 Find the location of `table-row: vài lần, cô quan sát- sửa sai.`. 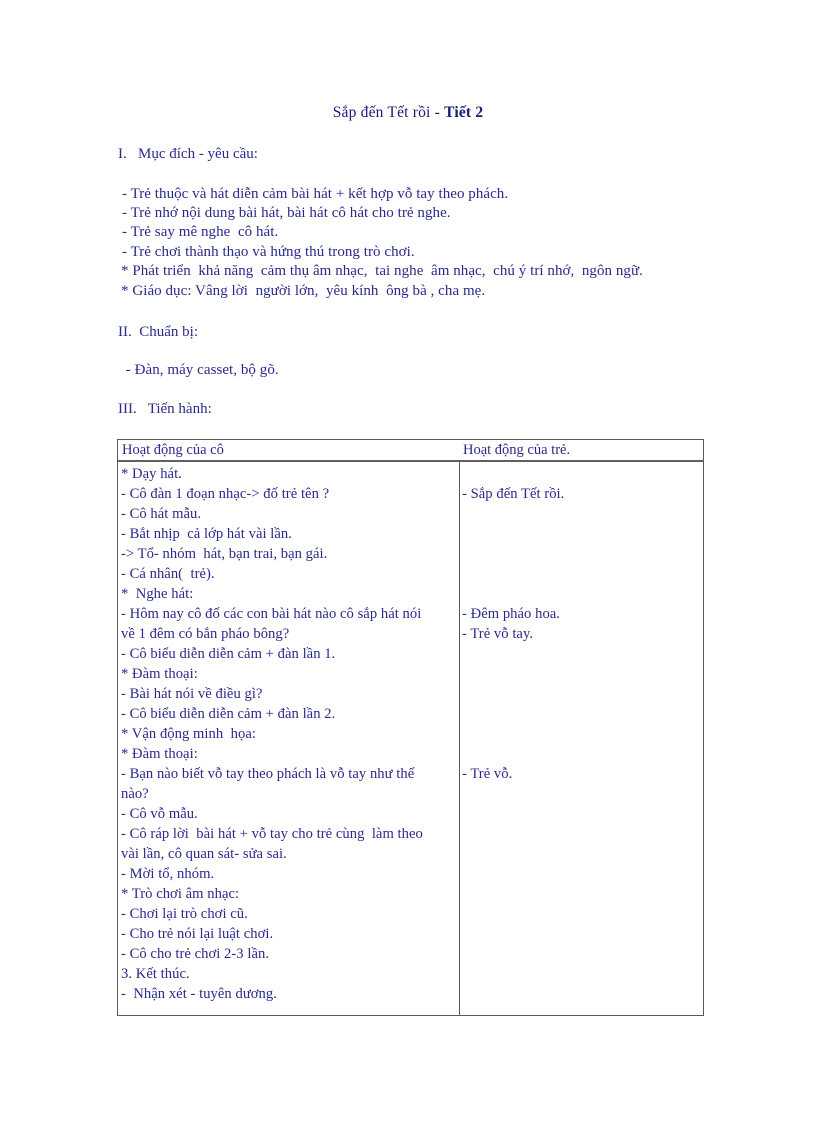

table-row: vài lần, cô quan sát- sửa sai. is located at coordinates (204, 854).